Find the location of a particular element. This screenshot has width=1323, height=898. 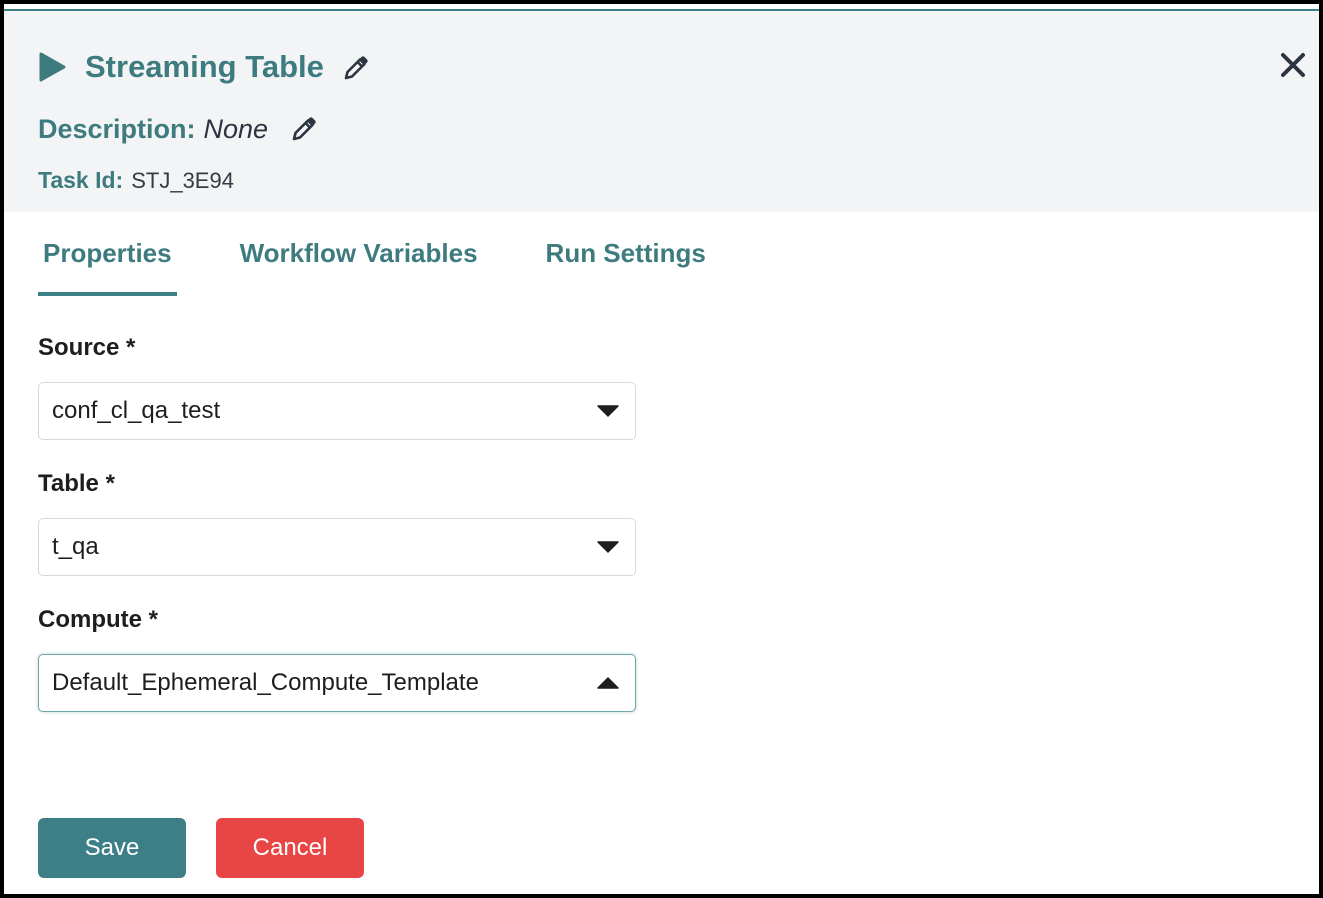

close-icon is located at coordinates (1293, 65).